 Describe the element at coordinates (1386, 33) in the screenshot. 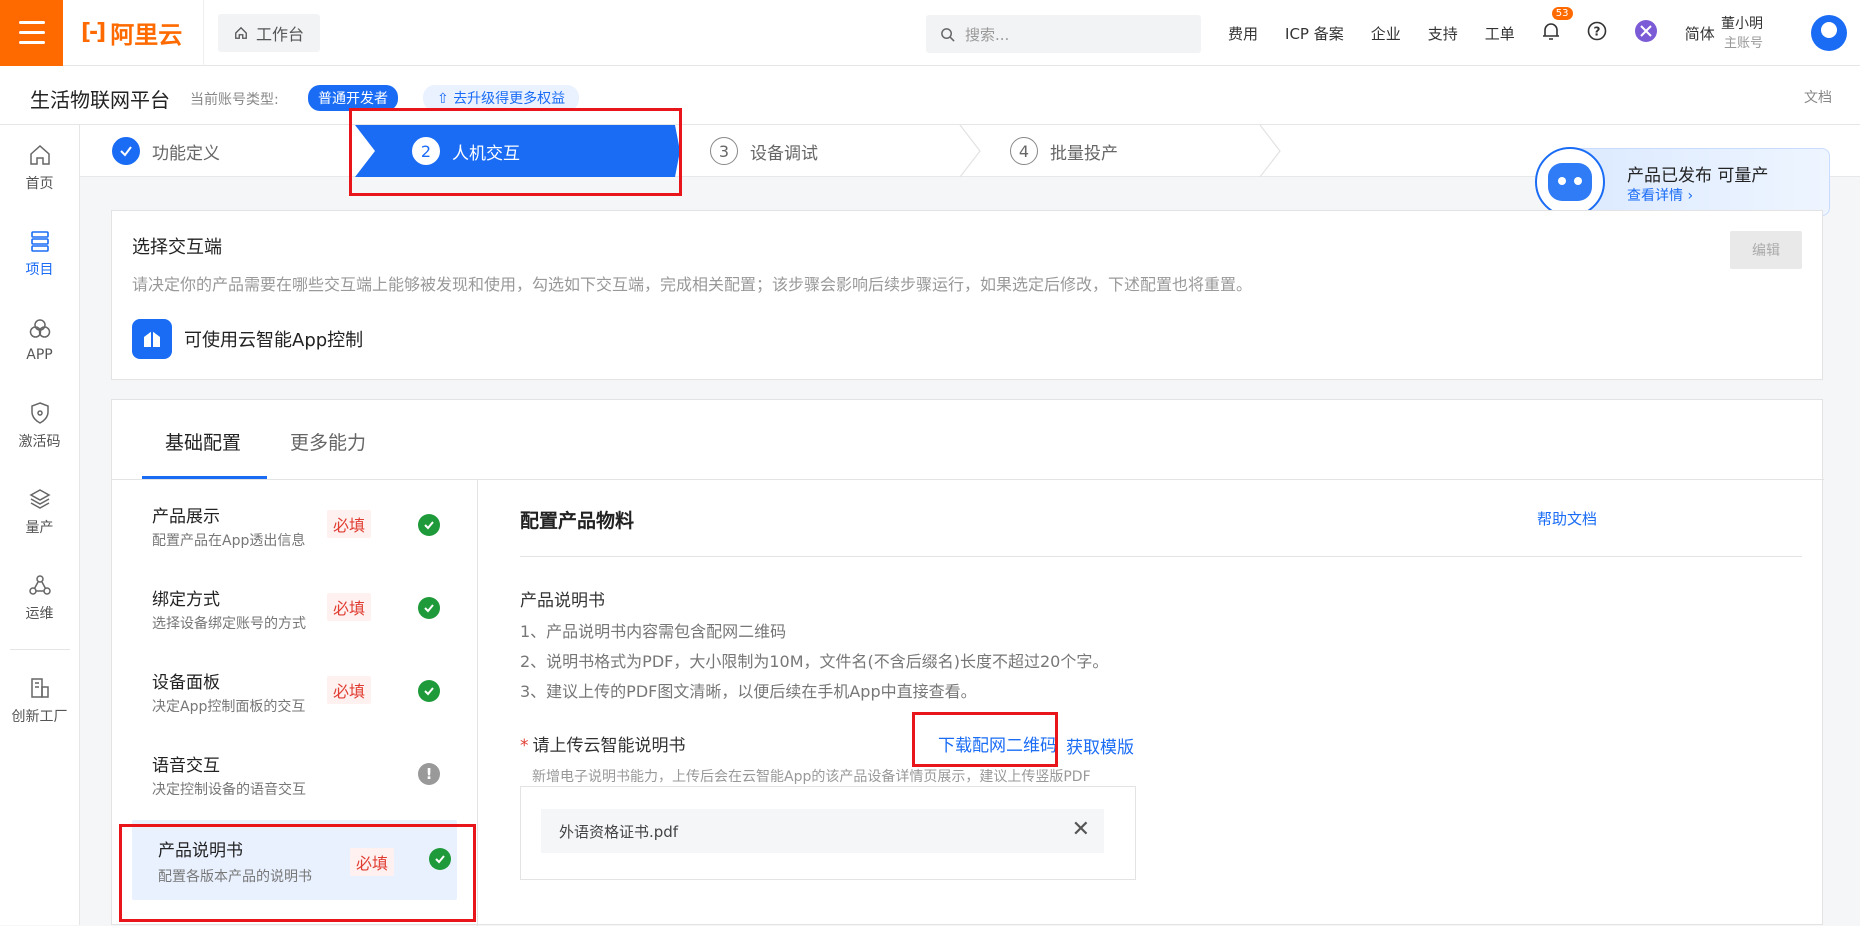

I see `nav-enterprise: 企业` at that location.